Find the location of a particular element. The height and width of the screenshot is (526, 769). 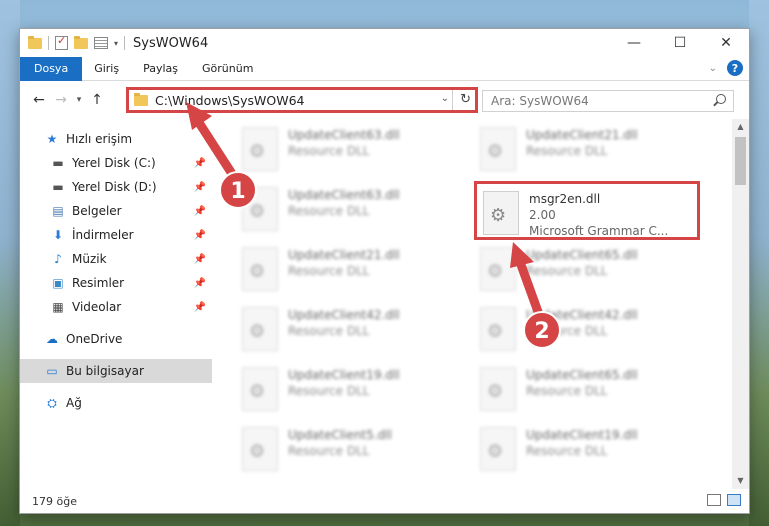

sidebar-item-music: ♪ Müzik 📌 is located at coordinates (116, 259).